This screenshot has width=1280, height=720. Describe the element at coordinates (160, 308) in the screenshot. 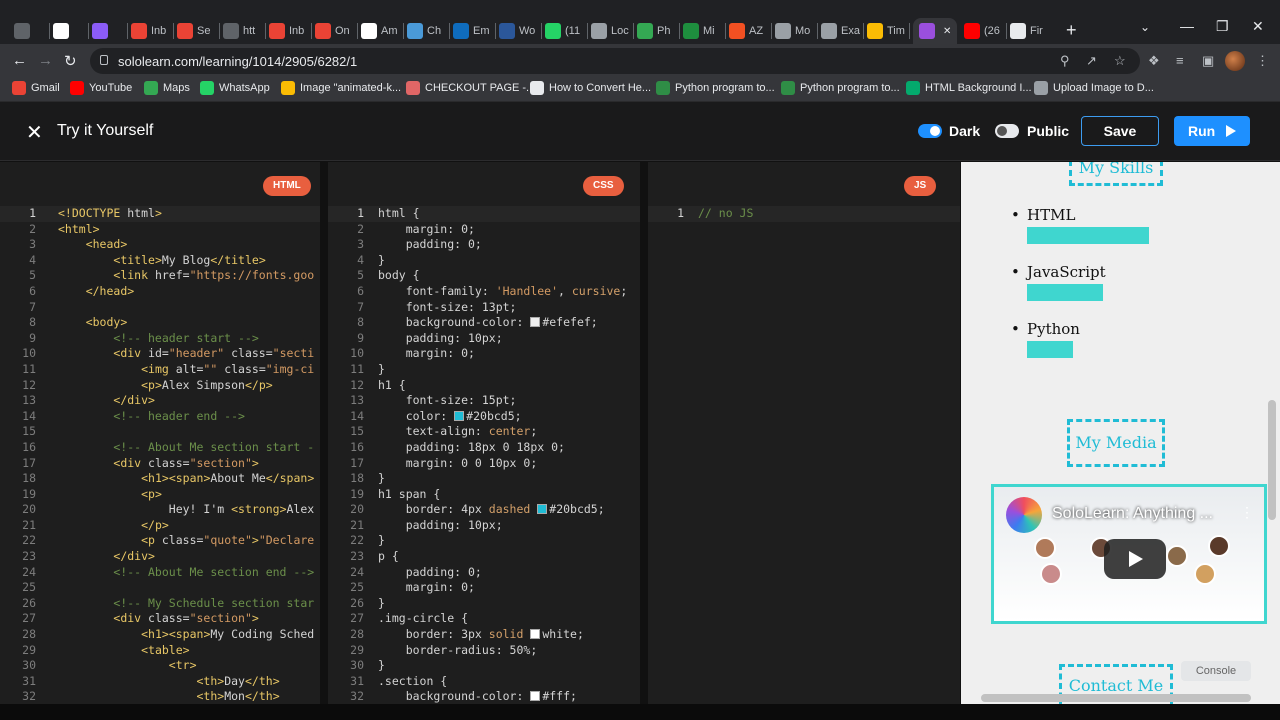

I see `code-line: 7` at that location.